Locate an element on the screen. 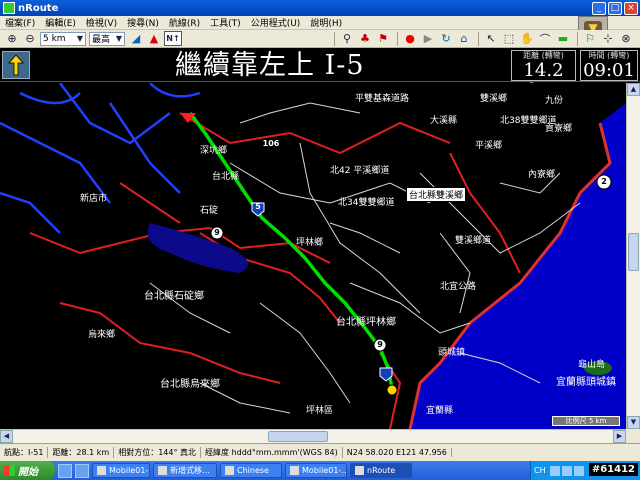 This screenshot has width=640, height=480. map-label: 新店市 is located at coordinates (94, 199).